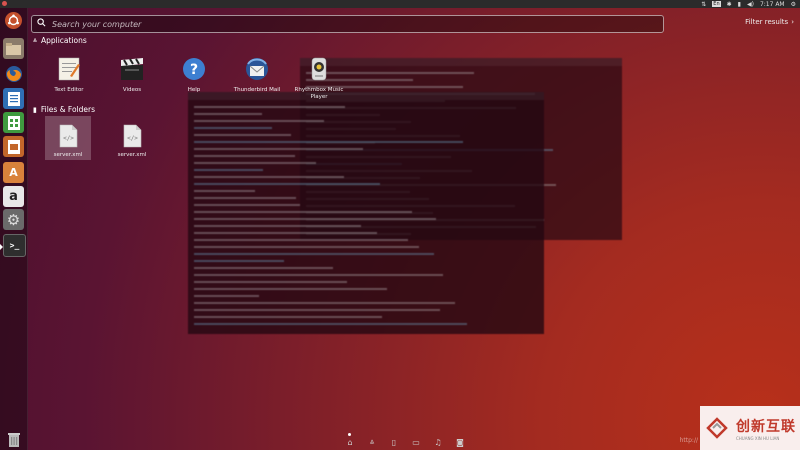  I want to click on system-tray: ⇅ En ✱ ▮ ◀) 7:17 AM ⚙, so click(748, 4).